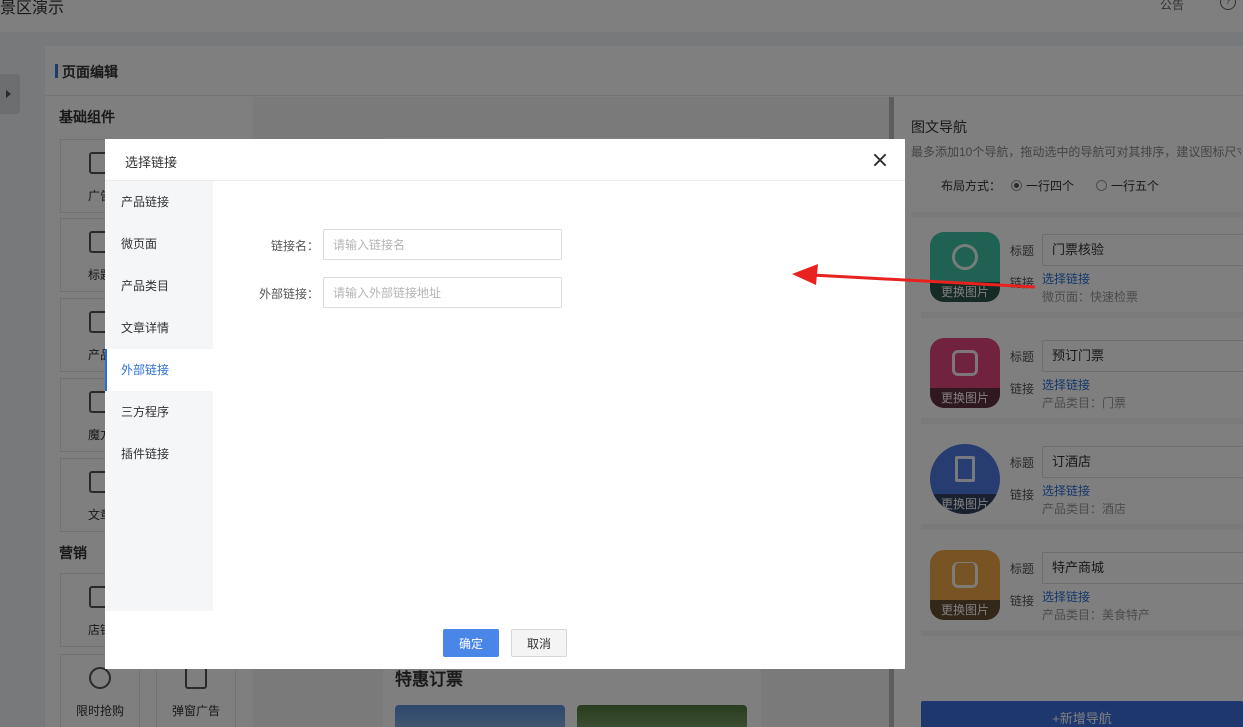  Describe the element at coordinates (294, 246) in the screenshot. I see `link-name-label: 链接名：` at that location.